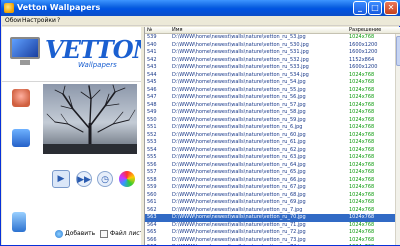  Describe the element at coordinates (152, 217) in the screenshot. I see `row-number: 563` at that location.